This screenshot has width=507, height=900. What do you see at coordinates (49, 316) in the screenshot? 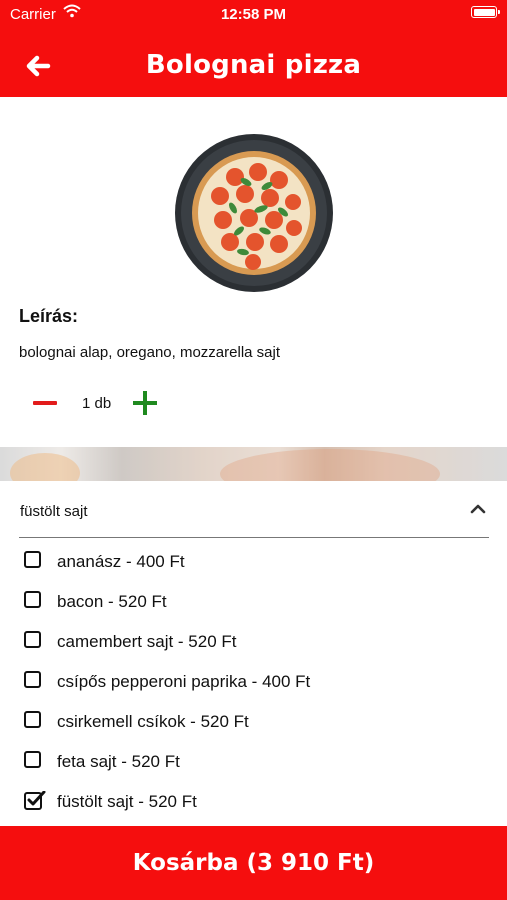
I see `description-title: Leírás:` at bounding box center [49, 316].